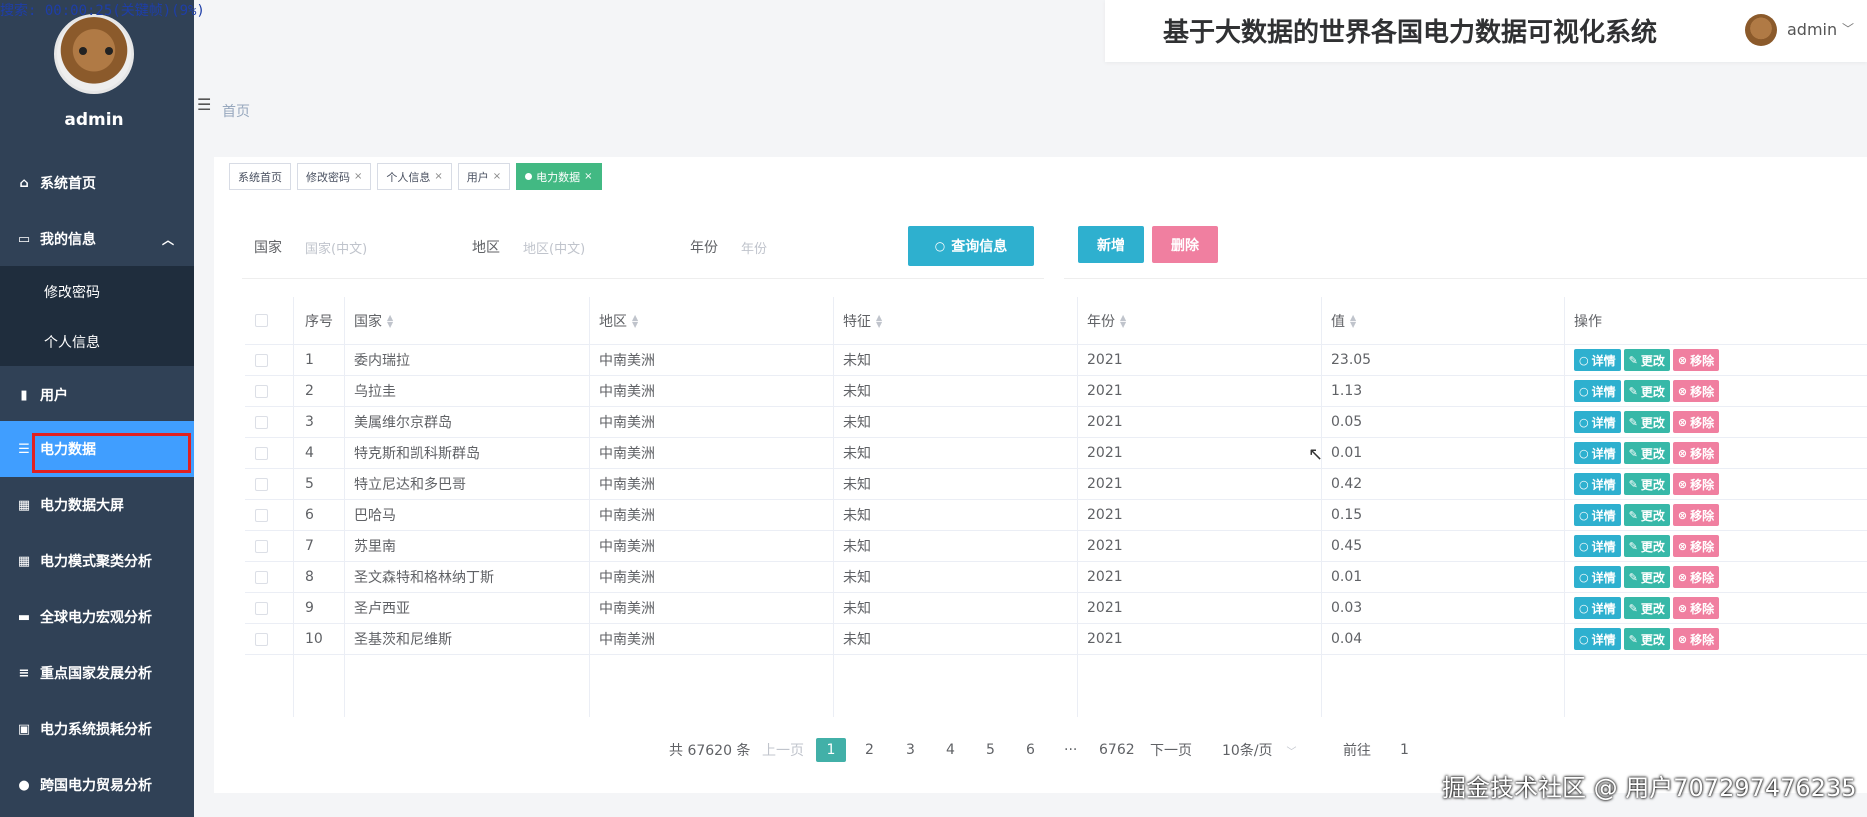  I want to click on sidebar-item-macro-analysis: ▬ 全球电力宏观分析, so click(97, 617).